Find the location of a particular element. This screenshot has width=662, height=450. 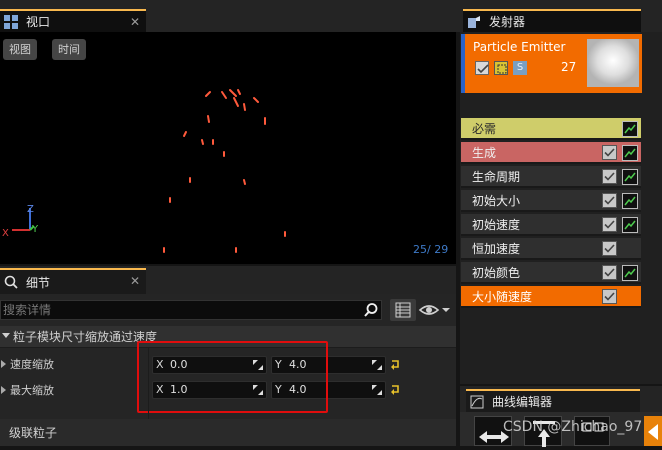

emitter-thumbnail is located at coordinates (613, 63).